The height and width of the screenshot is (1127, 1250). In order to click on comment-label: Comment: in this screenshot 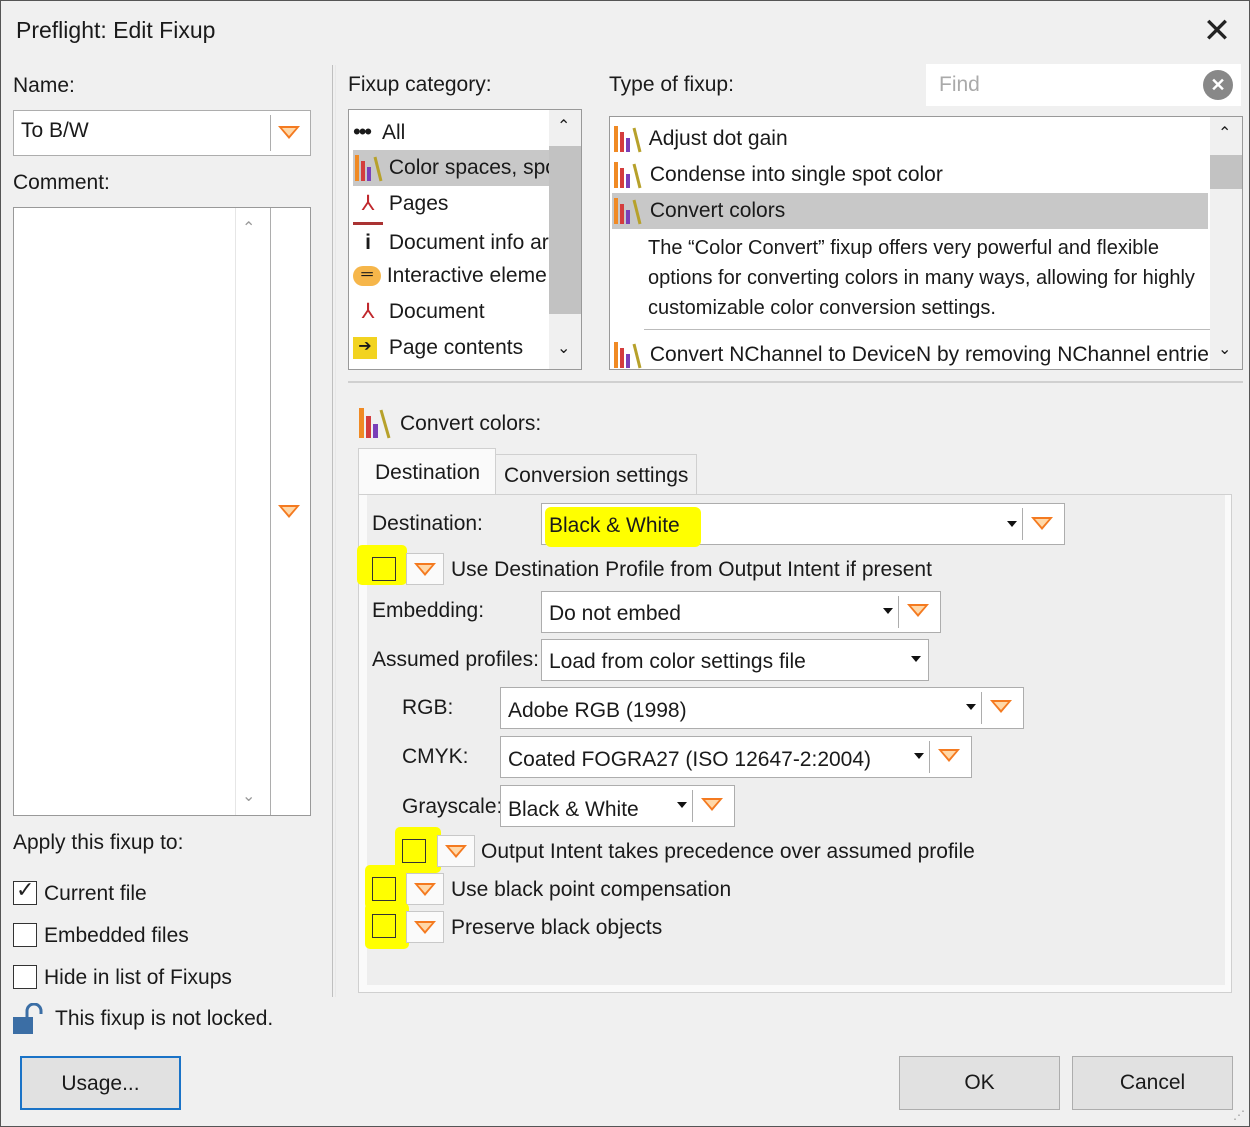, I will do `click(61, 182)`.